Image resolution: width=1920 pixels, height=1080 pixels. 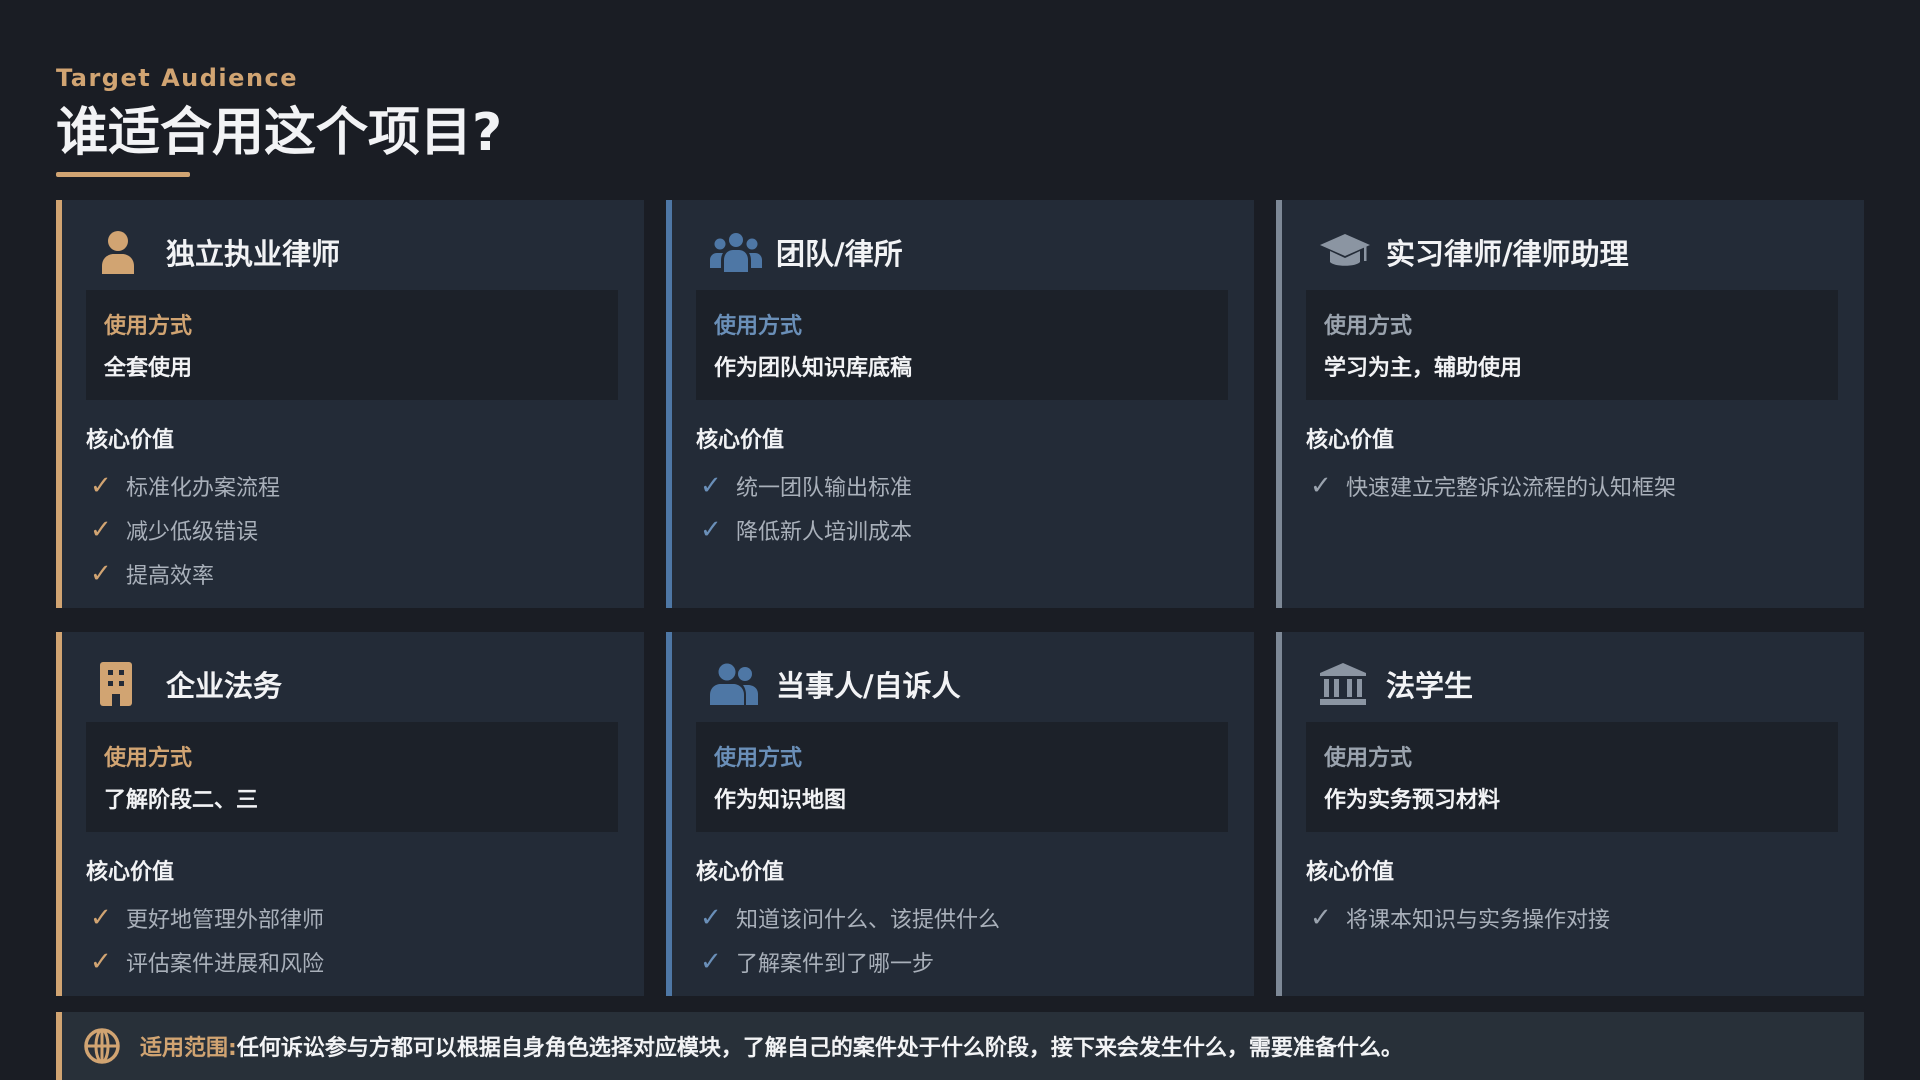 What do you see at coordinates (181, 800) in the screenshot?
I see `usage-value: 了解阶段二、三` at bounding box center [181, 800].